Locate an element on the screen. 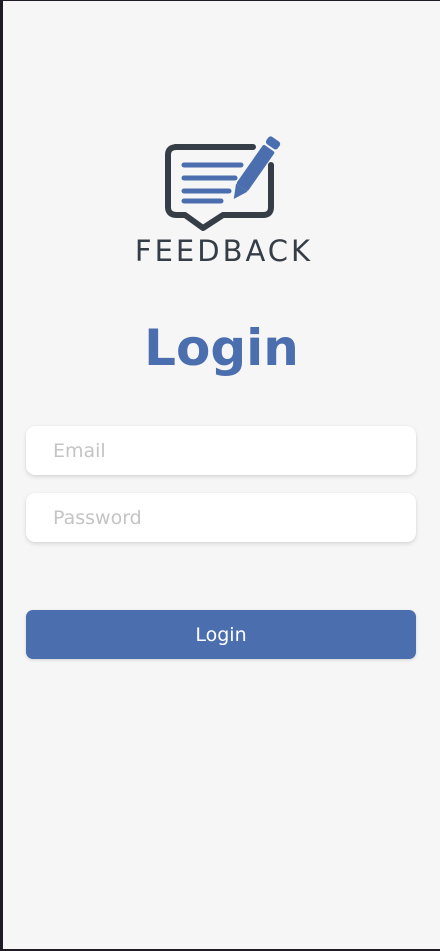 This screenshot has width=440, height=951. password-field-container is located at coordinates (221, 517).